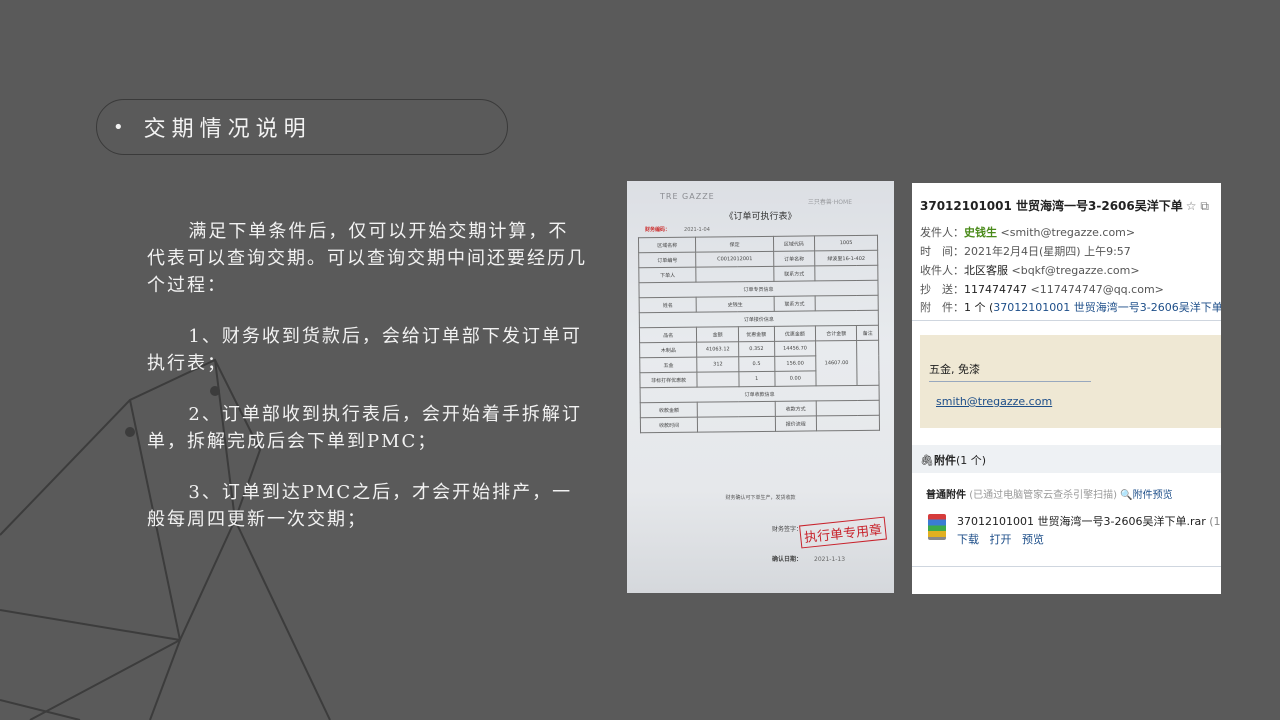  What do you see at coordinates (843, 532) in the screenshot?
I see `execution-stamp: 执行单专用章` at bounding box center [843, 532].